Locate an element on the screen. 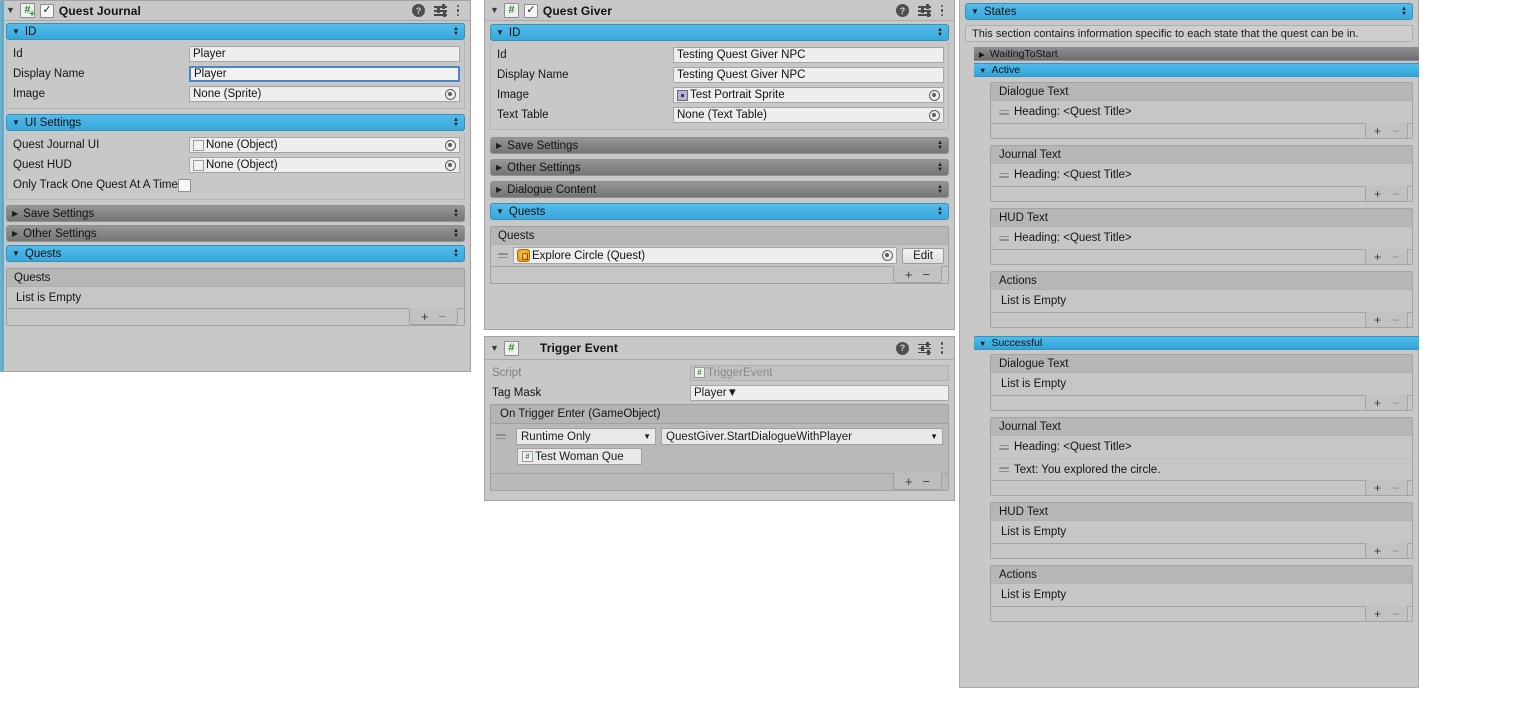 This screenshot has height=714, width=1513. dropdown-callback-state: Runtime Only ▼ is located at coordinates (586, 436).